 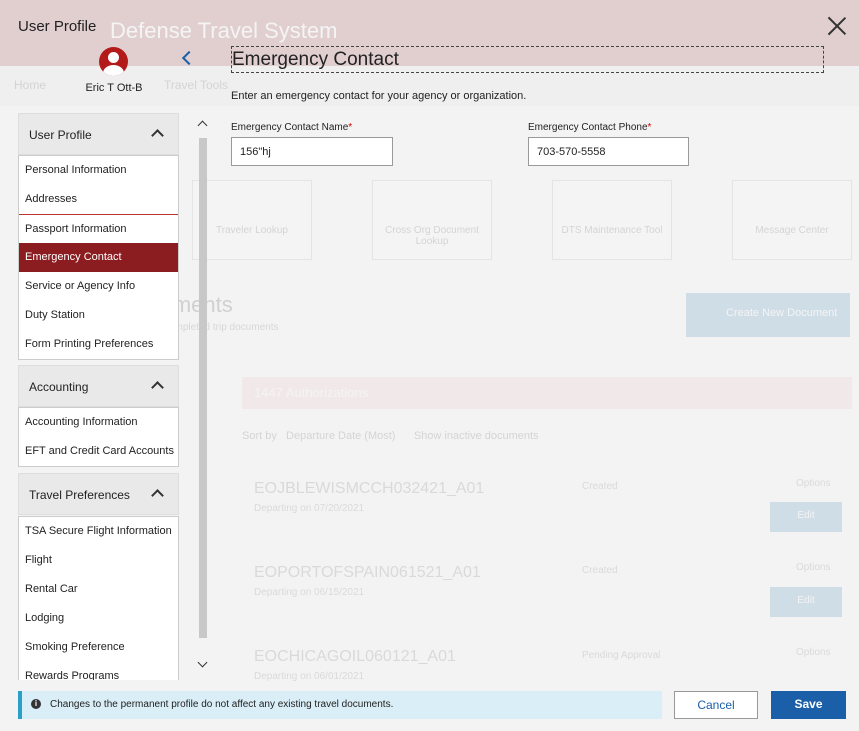 I want to click on sidebar-item-rental-car: Rental Car, so click(x=98, y=589).